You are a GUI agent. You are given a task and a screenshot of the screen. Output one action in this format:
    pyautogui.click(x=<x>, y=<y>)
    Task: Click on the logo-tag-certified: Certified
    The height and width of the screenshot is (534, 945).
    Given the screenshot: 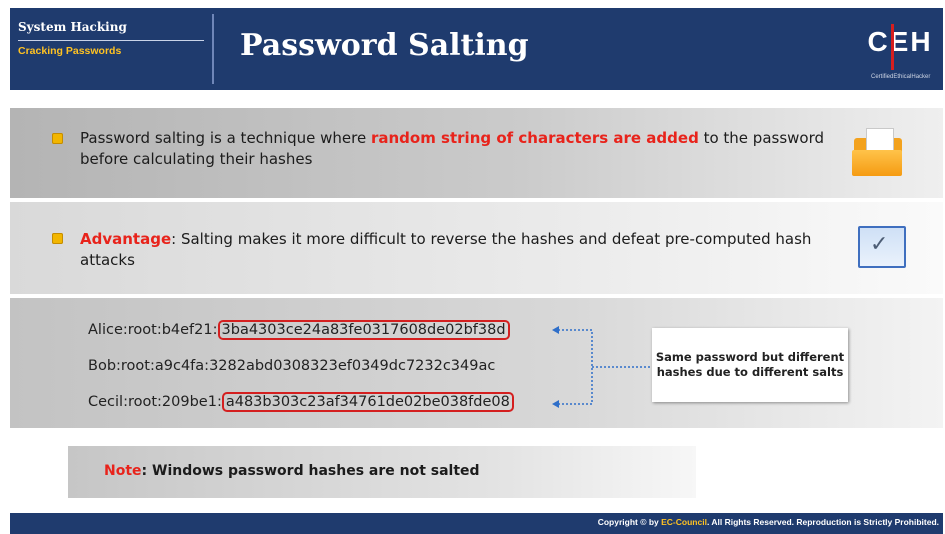 What is the action you would take?
    pyautogui.click(x=882, y=77)
    